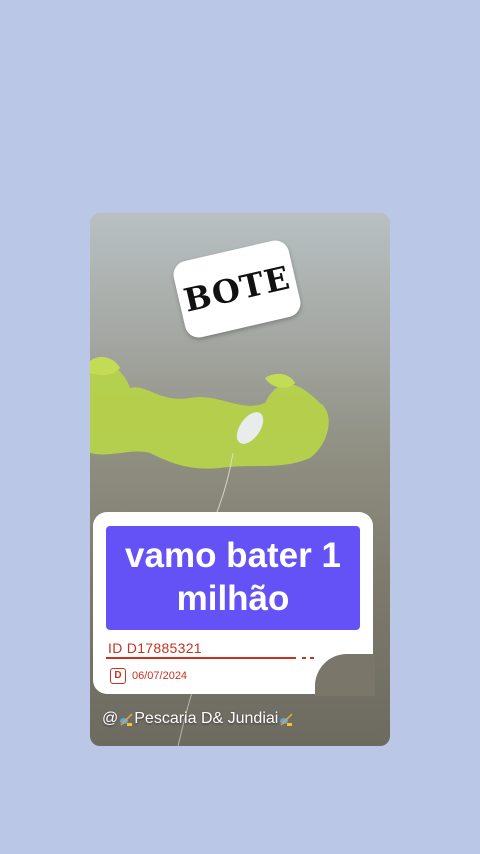 The width and height of the screenshot is (480, 854). Describe the element at coordinates (110, 718) in the screenshot. I see `at-sign: @` at that location.